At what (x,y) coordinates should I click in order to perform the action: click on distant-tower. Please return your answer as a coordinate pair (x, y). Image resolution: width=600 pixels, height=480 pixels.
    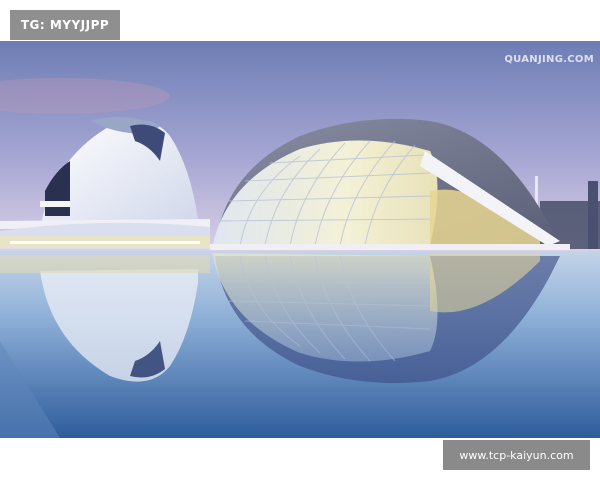
    Looking at the image, I should click on (593, 215).